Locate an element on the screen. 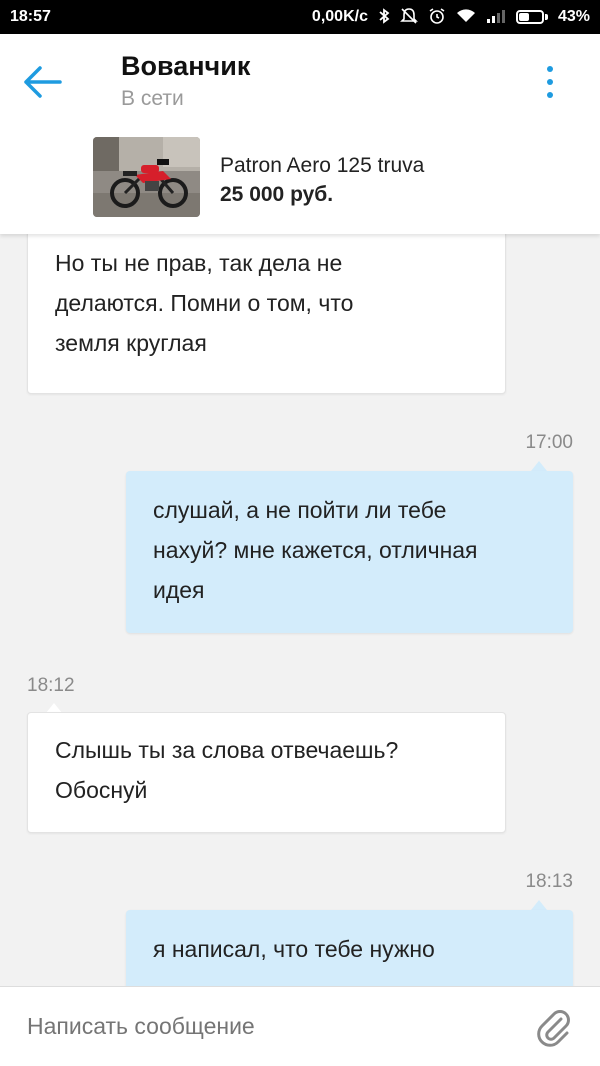 Image resolution: width=600 pixels, height=1066 pixels. contact-name: Вованчик is located at coordinates (185, 66).